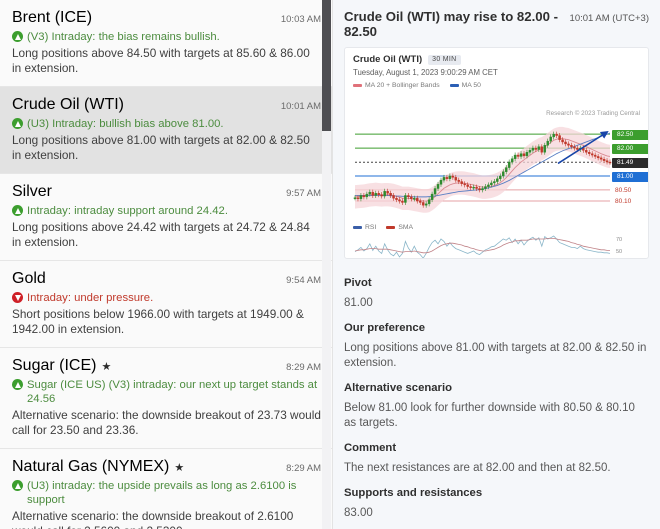 Image resolution: width=660 pixels, height=529 pixels. What do you see at coordinates (166, 366) in the screenshot?
I see `news-item-header: Sugar (ICE) ★ 8:29 AM` at bounding box center [166, 366].